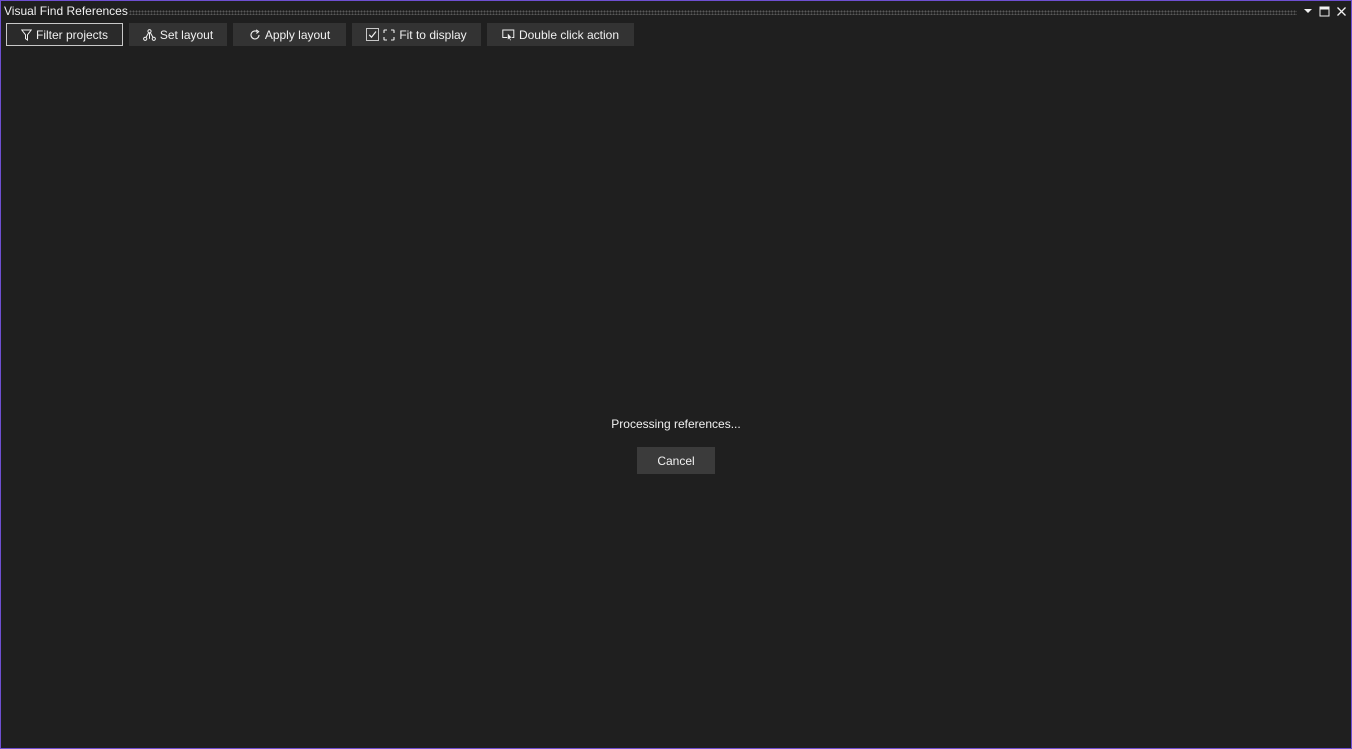  Describe the element at coordinates (297, 34) in the screenshot. I see `apply-layout-label: Apply layout` at that location.